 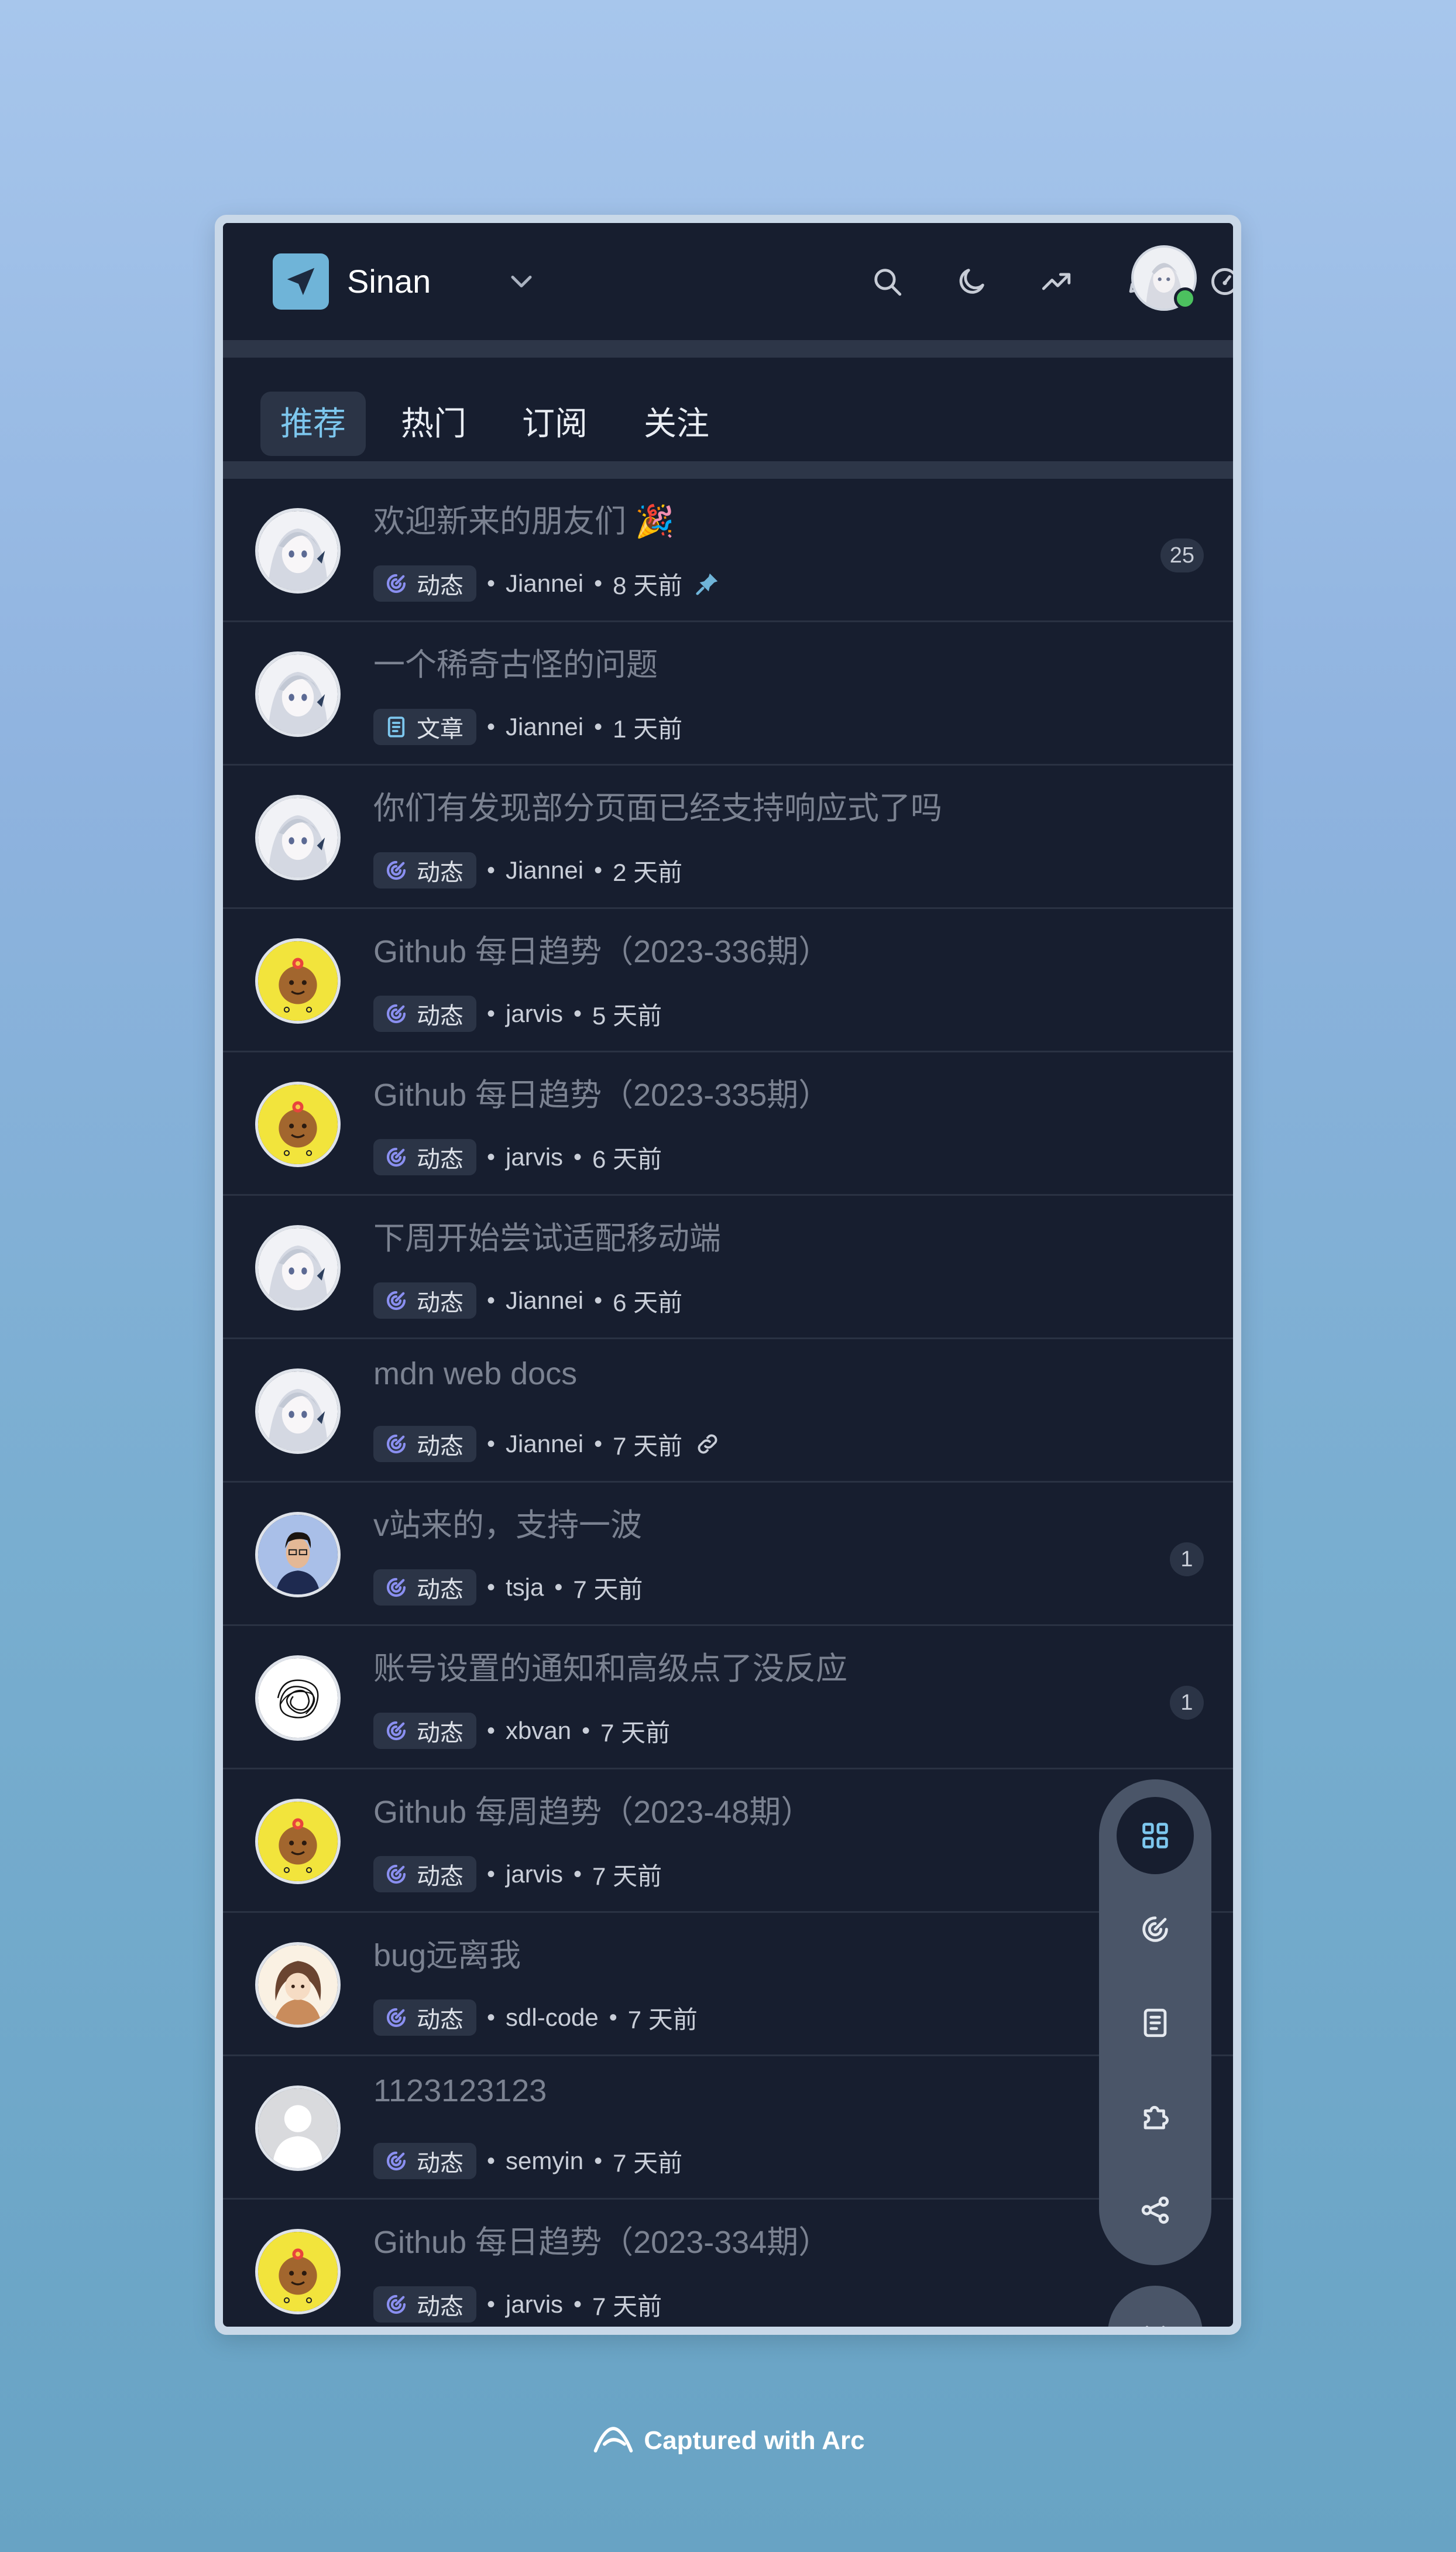 I want to click on grid-icon, so click(x=1155, y=1835).